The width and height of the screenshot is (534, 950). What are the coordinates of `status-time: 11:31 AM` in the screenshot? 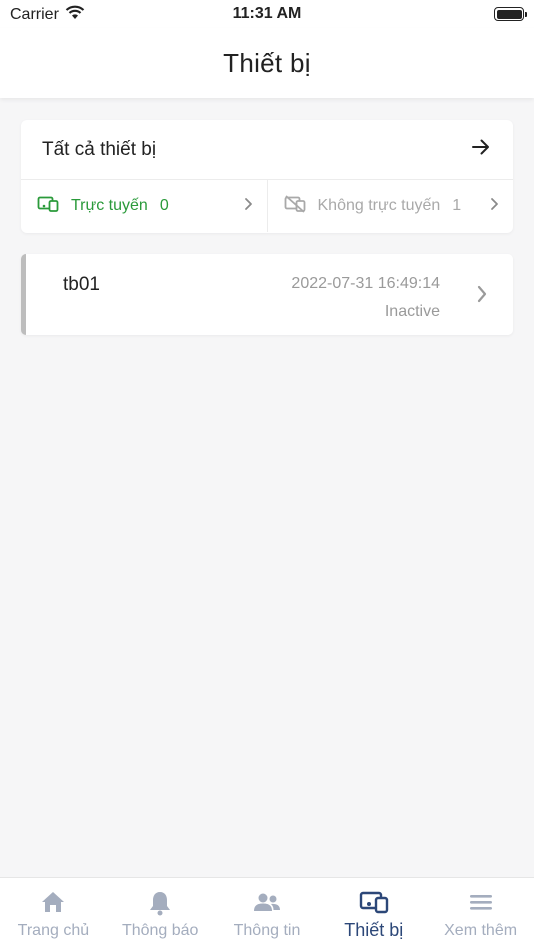 It's located at (267, 13).